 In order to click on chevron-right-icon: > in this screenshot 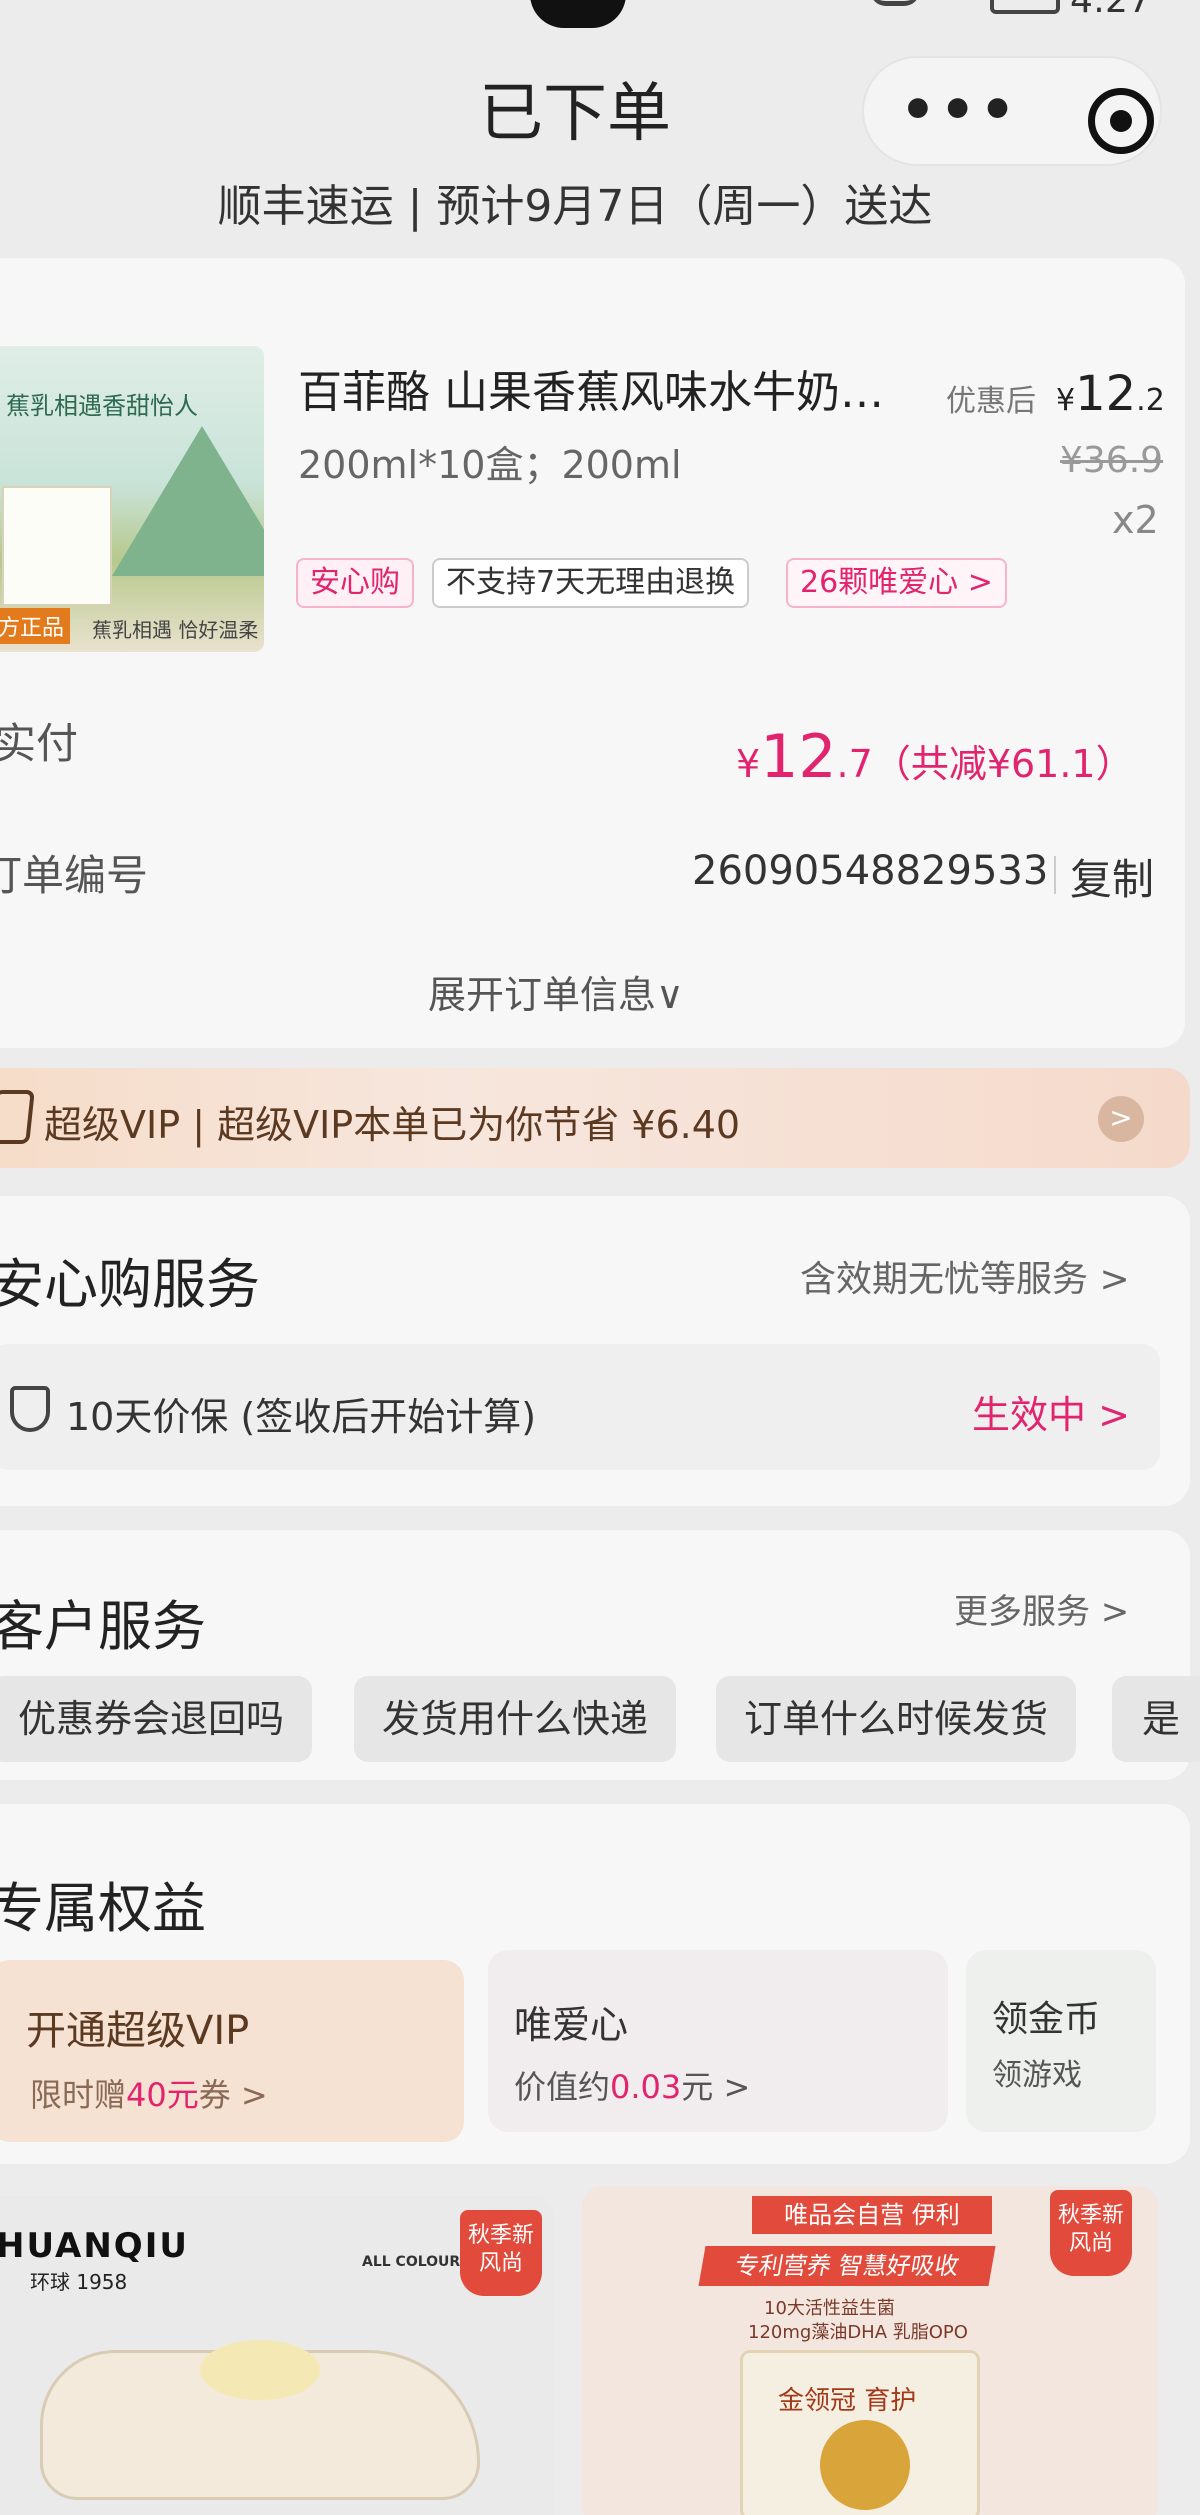, I will do `click(1121, 1119)`.